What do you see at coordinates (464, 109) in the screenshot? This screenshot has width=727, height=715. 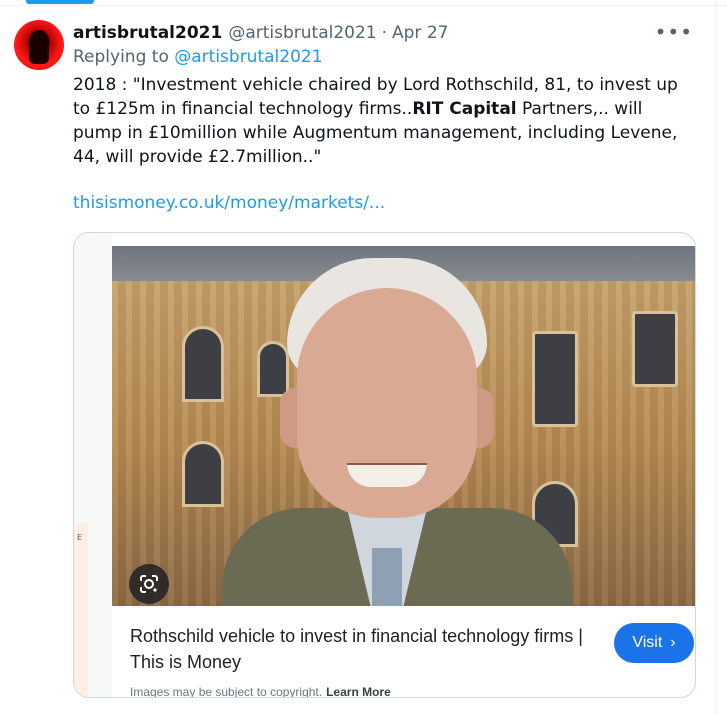 I see `tweet-text-bold: RIT Capital` at bounding box center [464, 109].